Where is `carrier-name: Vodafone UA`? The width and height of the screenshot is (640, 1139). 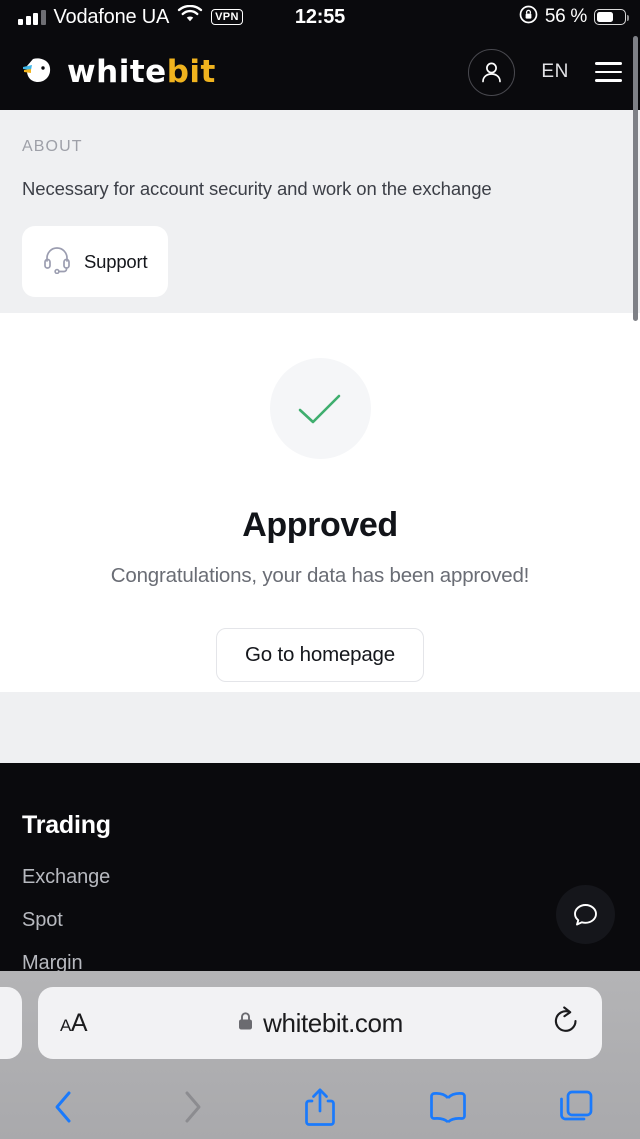 carrier-name: Vodafone UA is located at coordinates (111, 16).